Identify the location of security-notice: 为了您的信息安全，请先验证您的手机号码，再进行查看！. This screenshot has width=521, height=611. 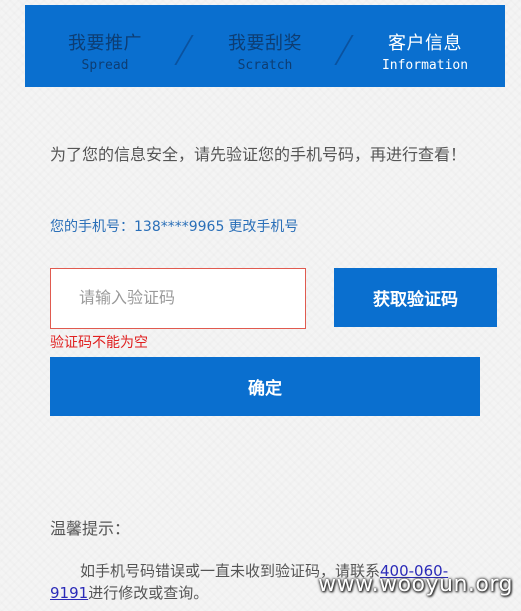
(258, 154).